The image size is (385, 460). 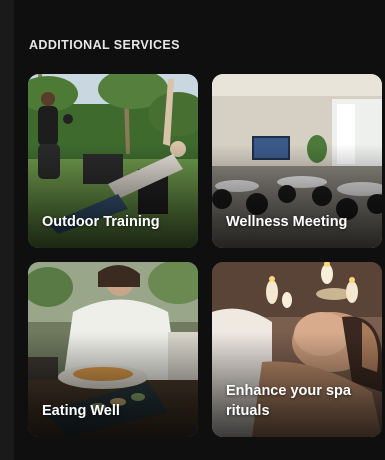 I want to click on section-title: ADDITIONAL SERVICES, so click(x=104, y=45).